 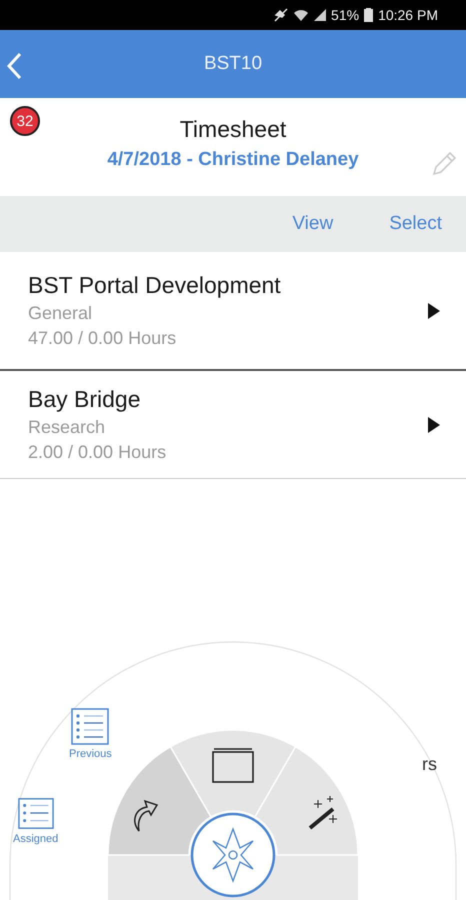 I want to click on project-name: BST Portal Development, so click(x=155, y=285).